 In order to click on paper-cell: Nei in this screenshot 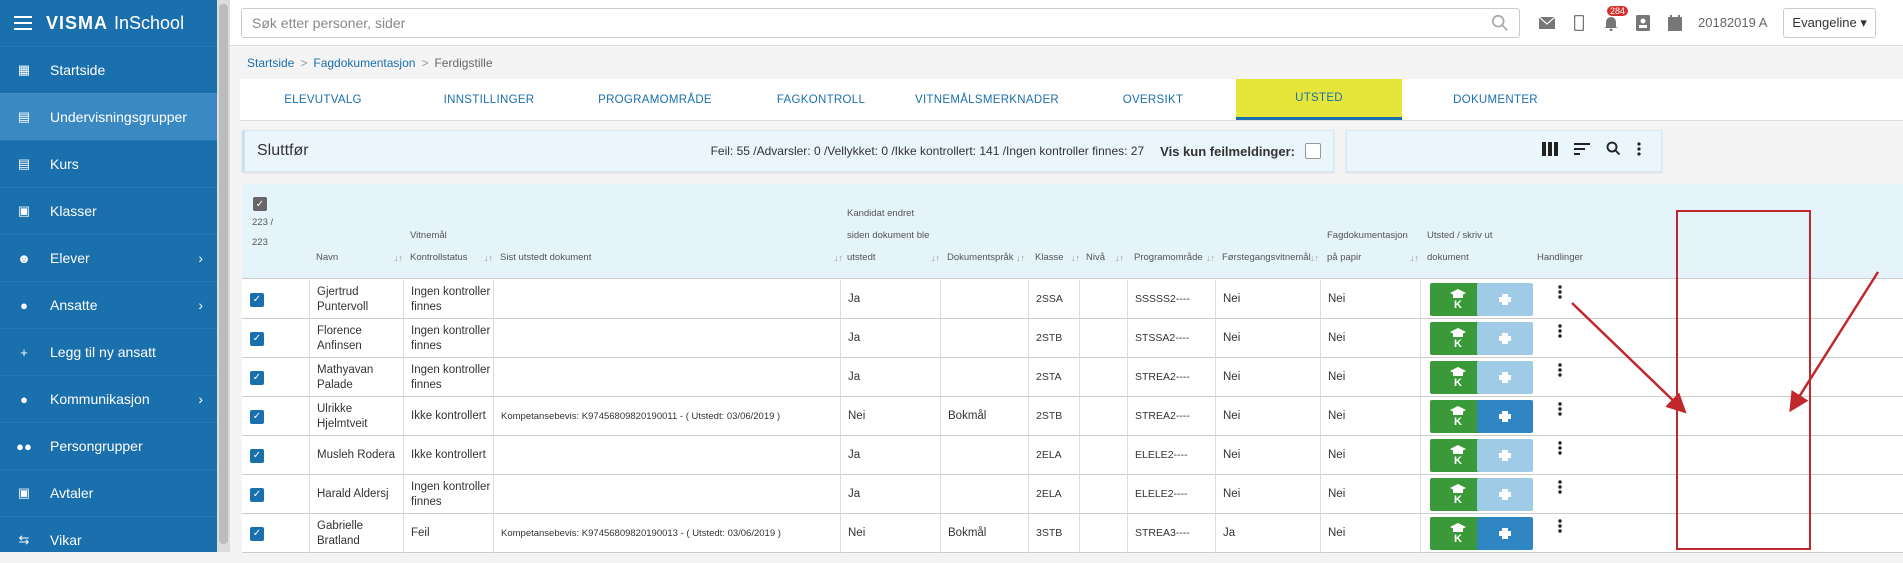, I will do `click(1371, 377)`.